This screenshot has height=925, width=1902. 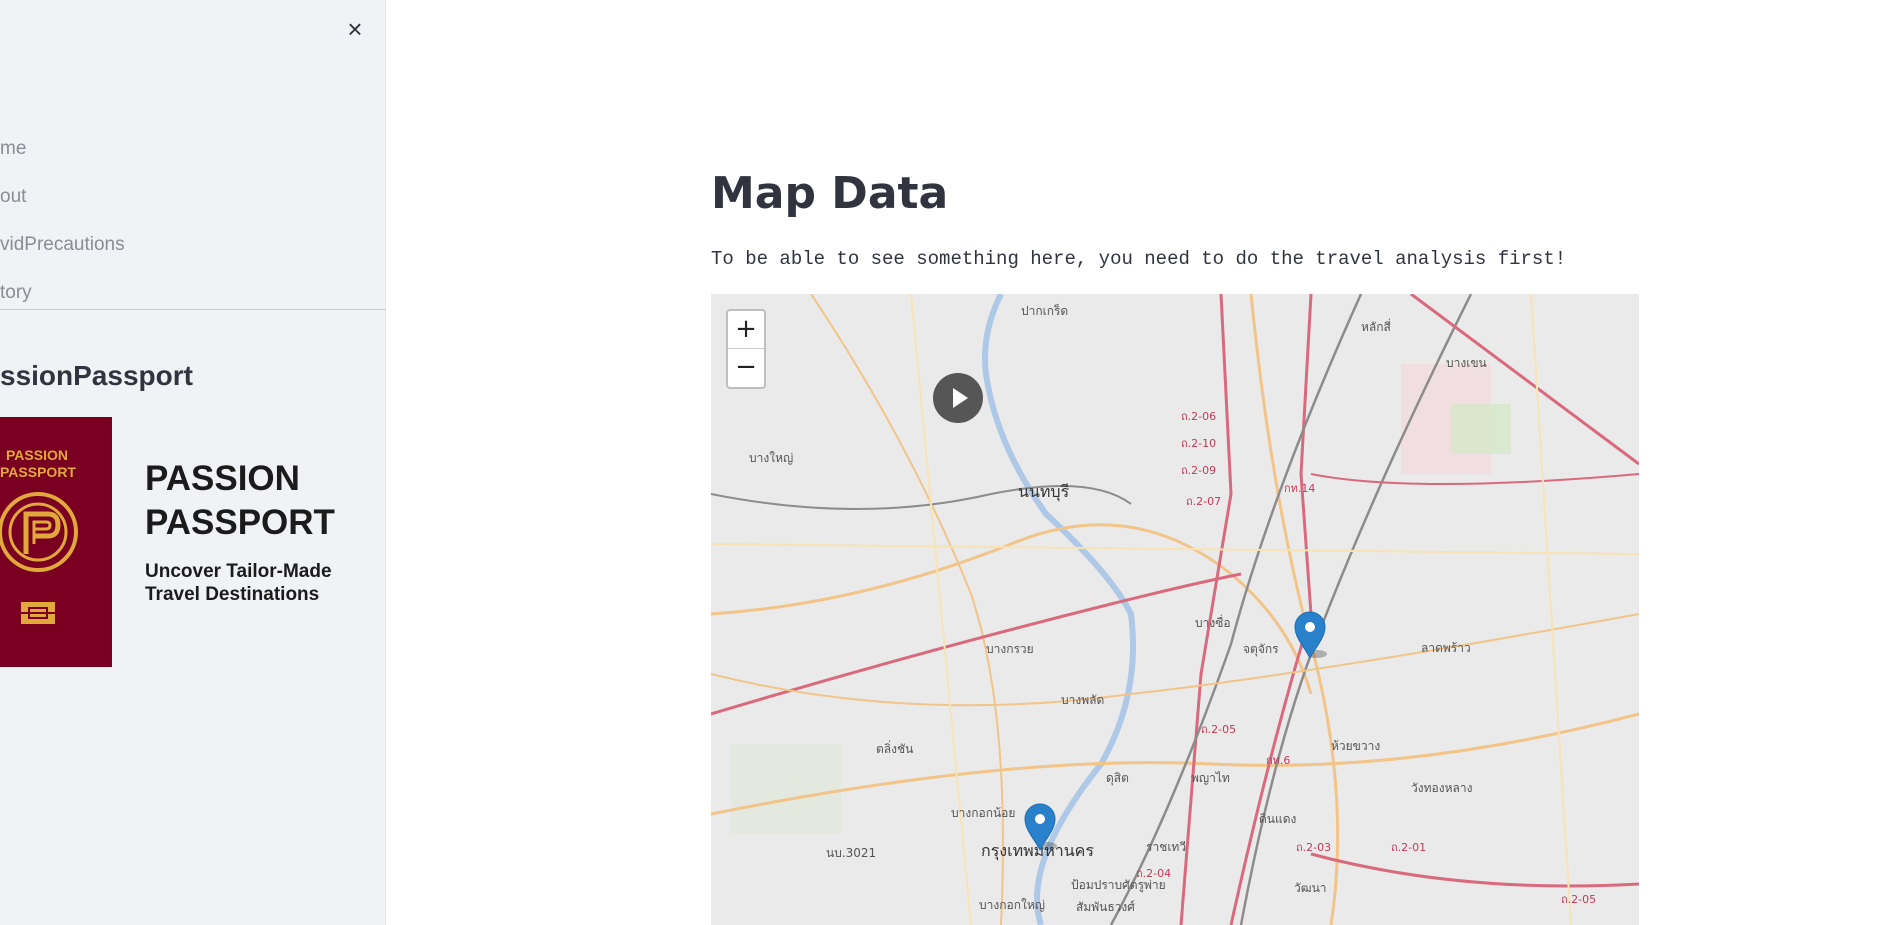 I want to click on passport-graphic: PASSION PASSPORT, so click(x=56, y=542).